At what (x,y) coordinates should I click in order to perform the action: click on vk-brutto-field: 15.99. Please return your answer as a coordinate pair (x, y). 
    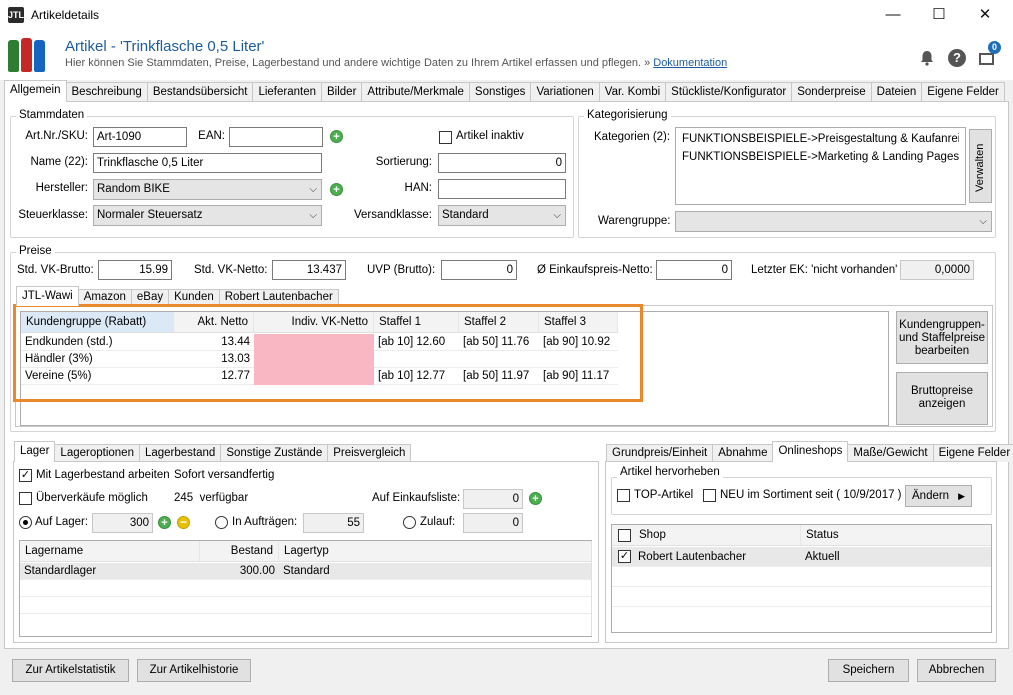
    Looking at the image, I should click on (135, 270).